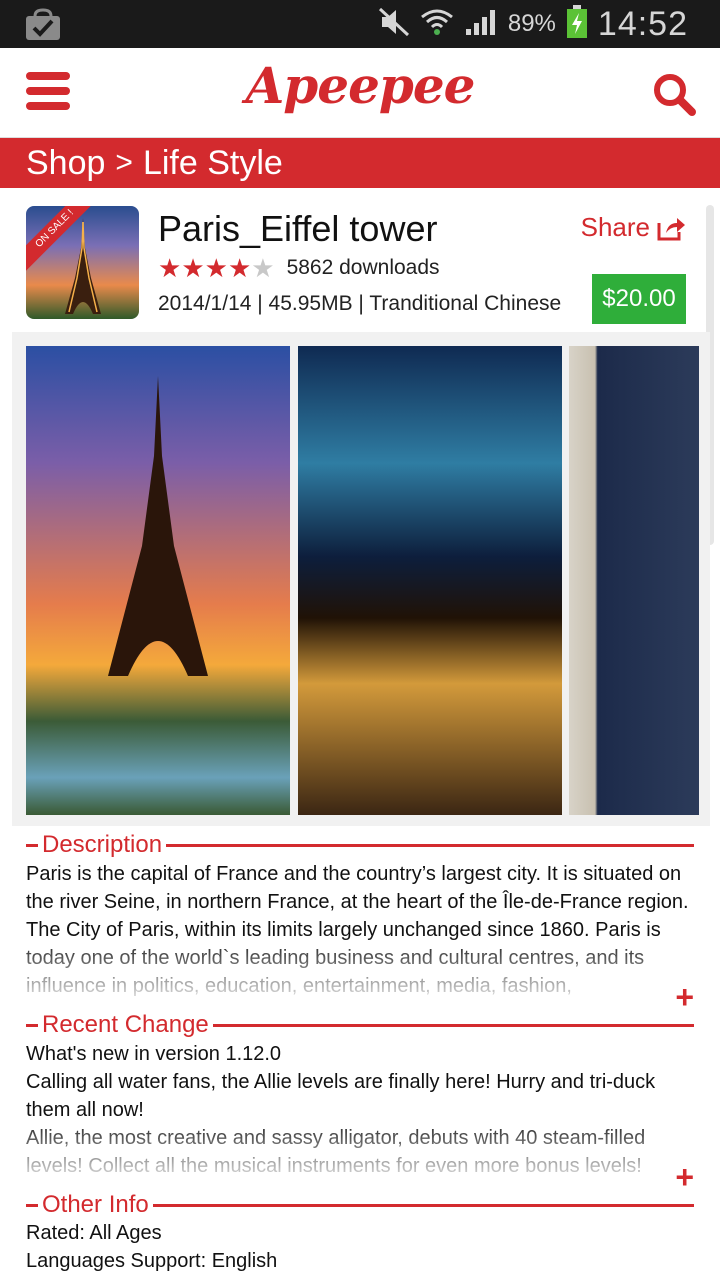 This screenshot has width=720, height=1280. Describe the element at coordinates (360, 85) in the screenshot. I see `app-logo: Apeepee` at that location.